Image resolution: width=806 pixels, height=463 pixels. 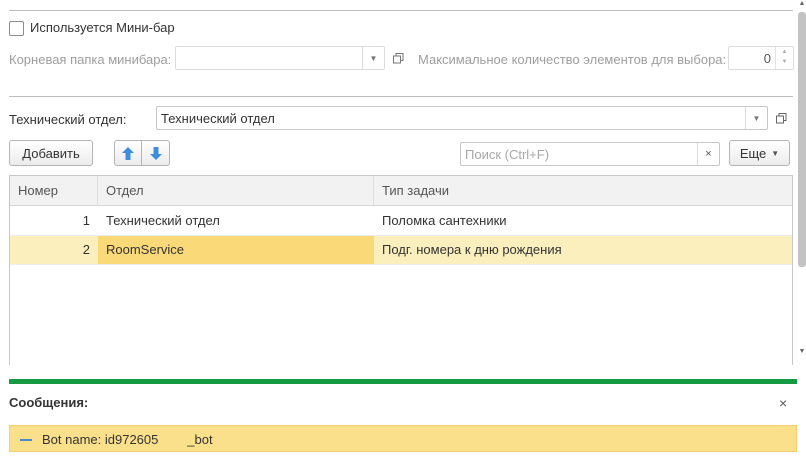 I want to click on cell-department-active: RoomService, so click(x=236, y=250).